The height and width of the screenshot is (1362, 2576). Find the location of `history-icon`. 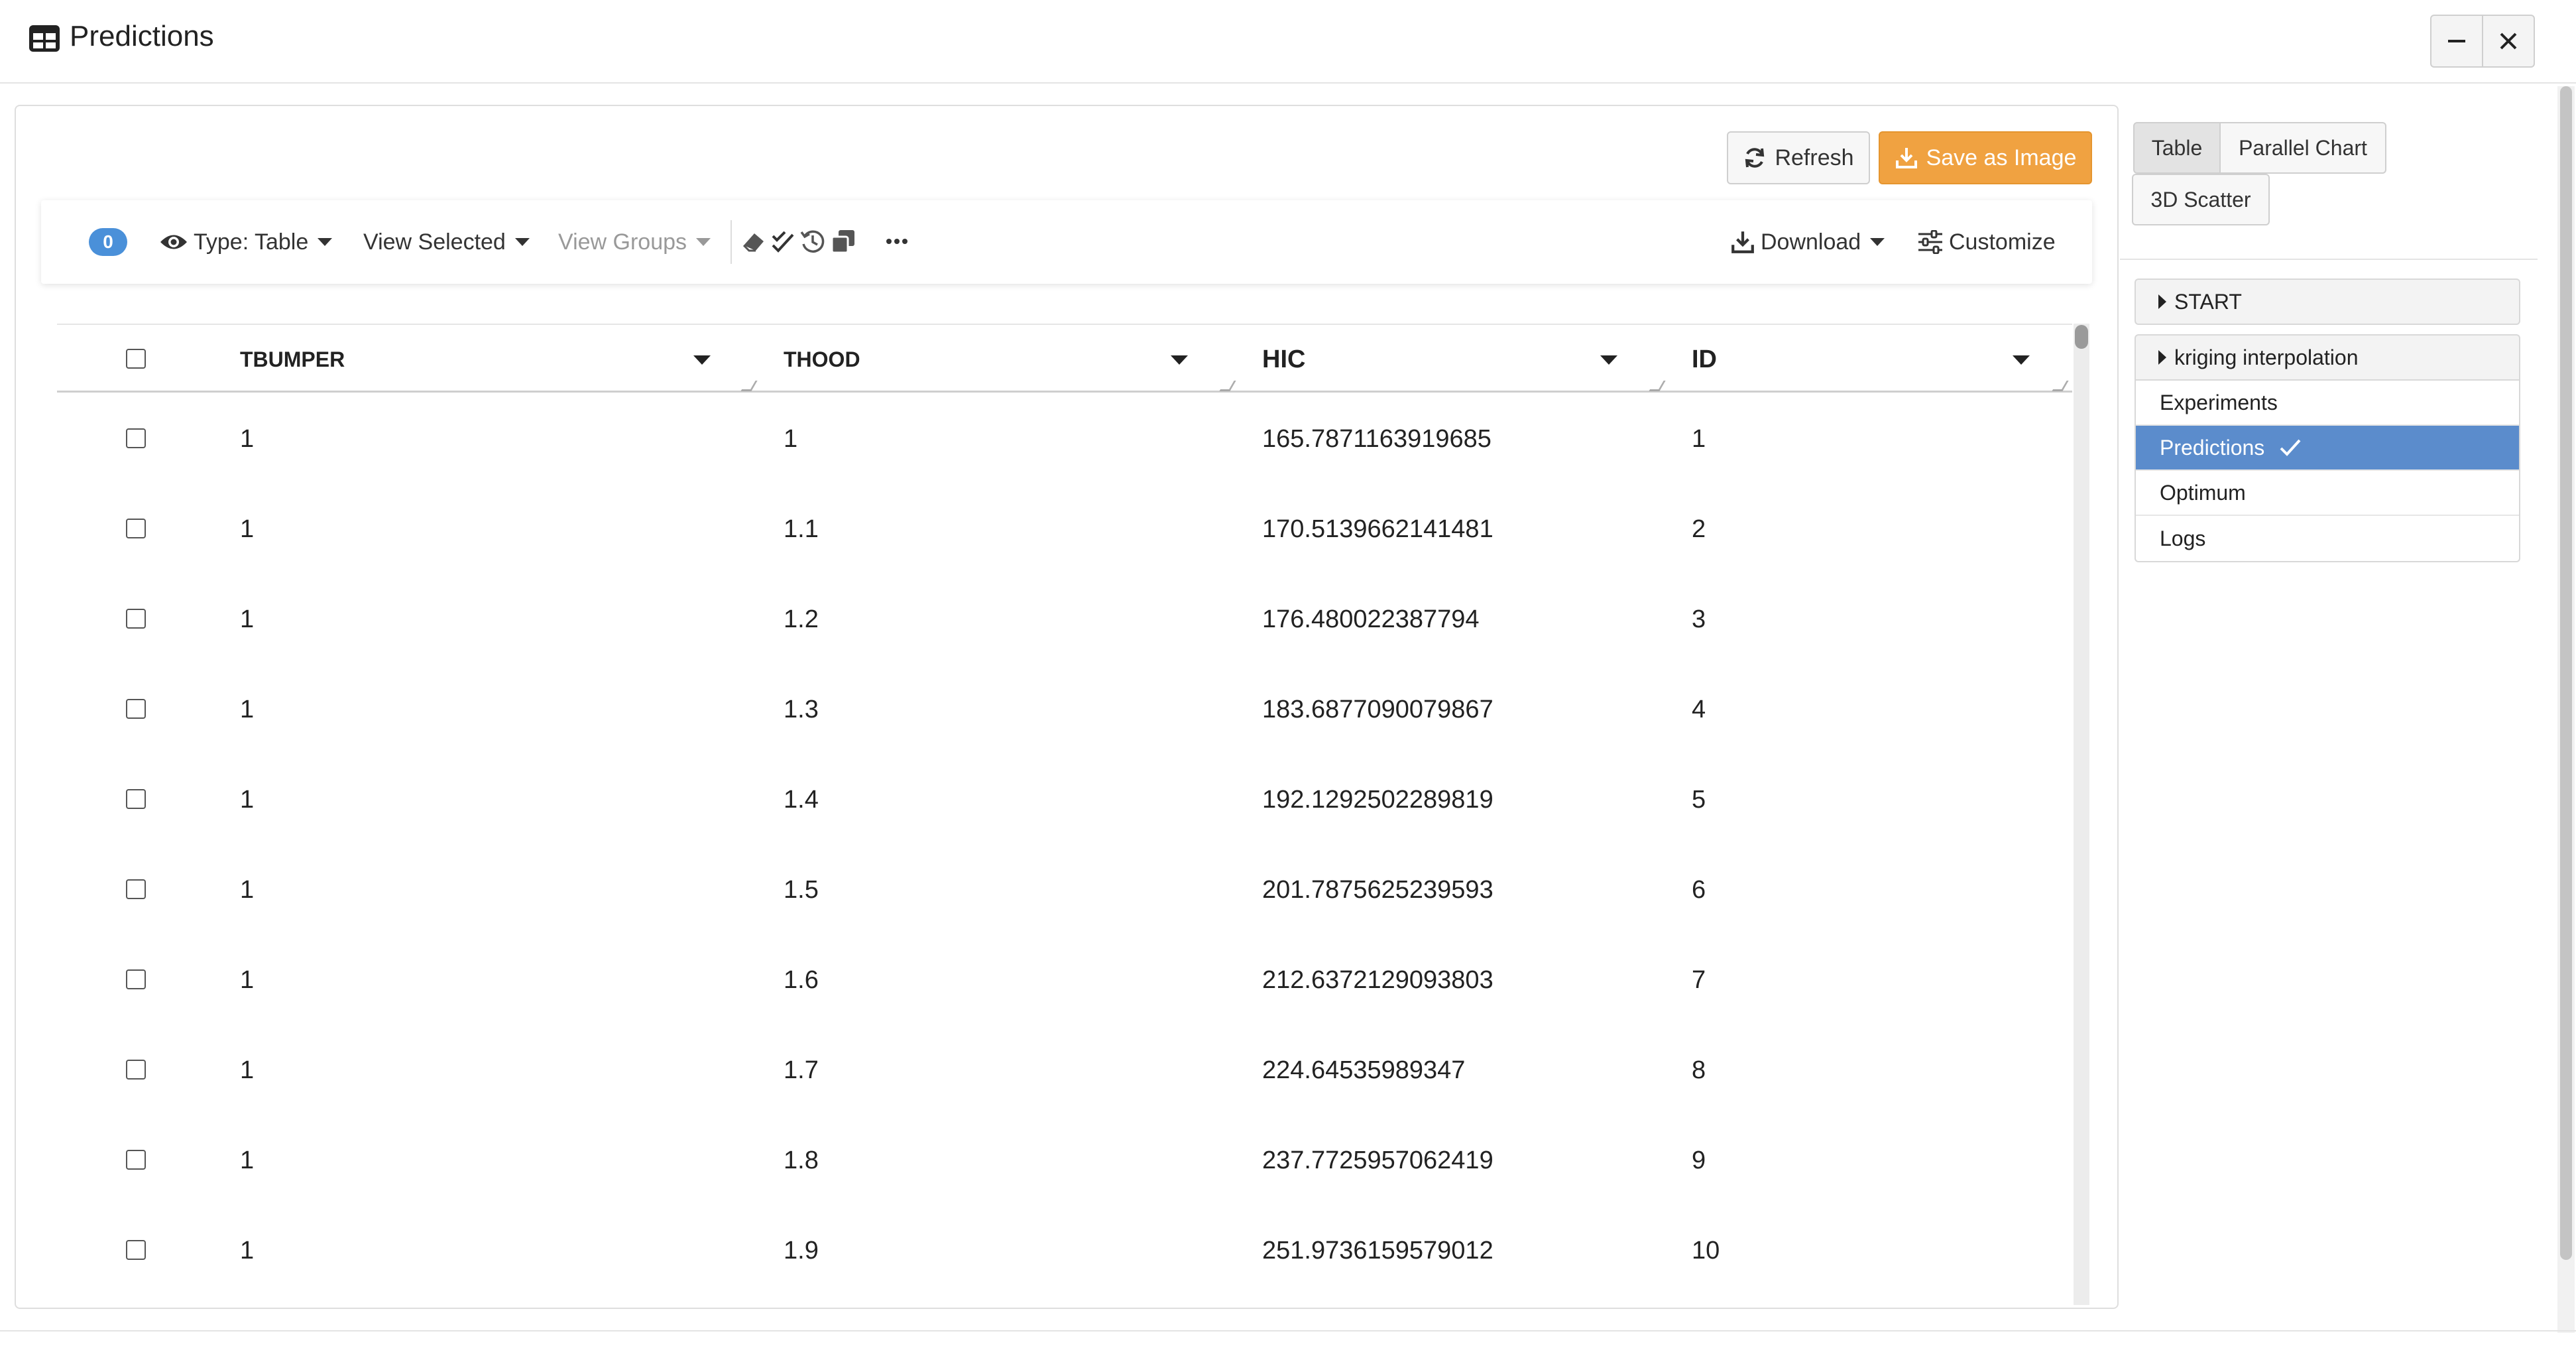

history-icon is located at coordinates (813, 241).